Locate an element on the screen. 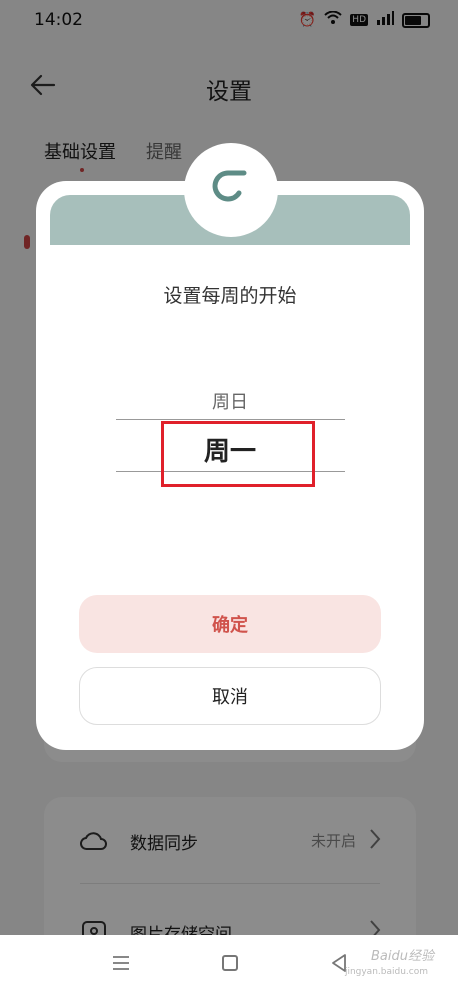 This screenshot has width=458, height=991. picker-option: 周日 is located at coordinates (230, 401).